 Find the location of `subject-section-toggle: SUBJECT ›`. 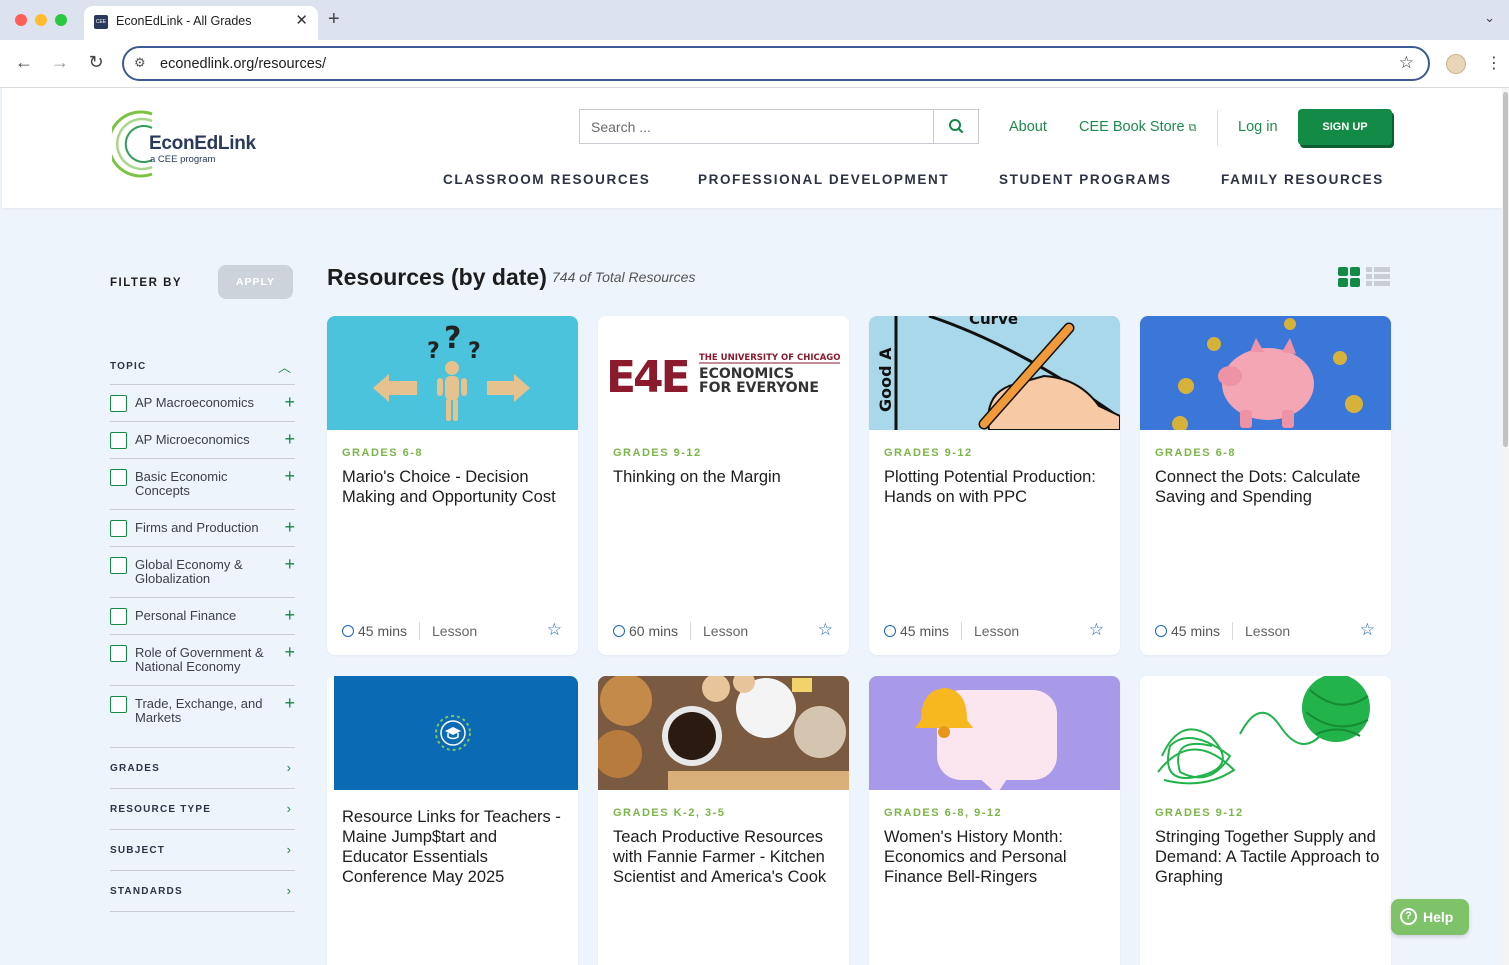

subject-section-toggle: SUBJECT › is located at coordinates (202, 850).